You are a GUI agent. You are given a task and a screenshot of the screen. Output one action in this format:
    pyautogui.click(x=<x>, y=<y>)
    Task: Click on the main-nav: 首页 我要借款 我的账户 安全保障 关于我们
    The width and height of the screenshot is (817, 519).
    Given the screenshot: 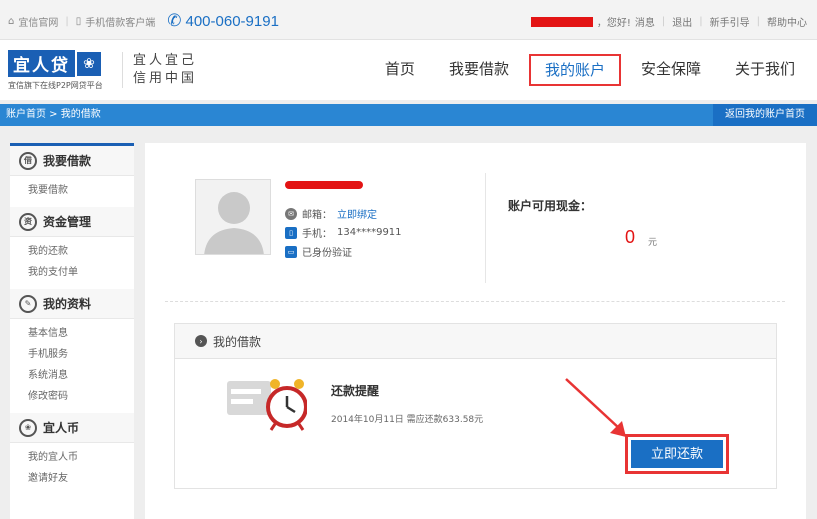 What is the action you would take?
    pyautogui.click(x=594, y=71)
    